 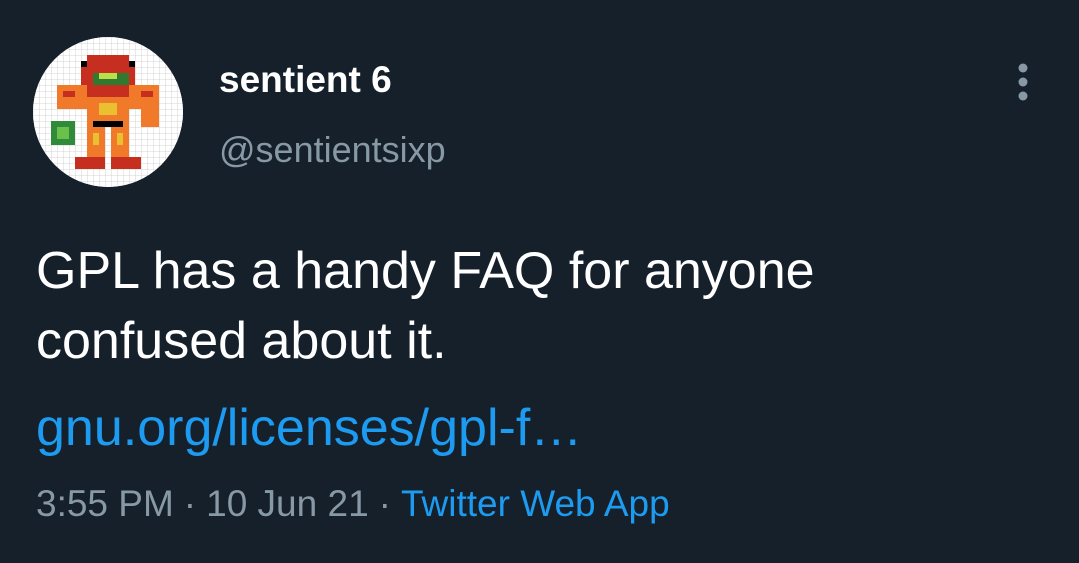 I want to click on pixel-art-avatar-icon, so click(x=108, y=112).